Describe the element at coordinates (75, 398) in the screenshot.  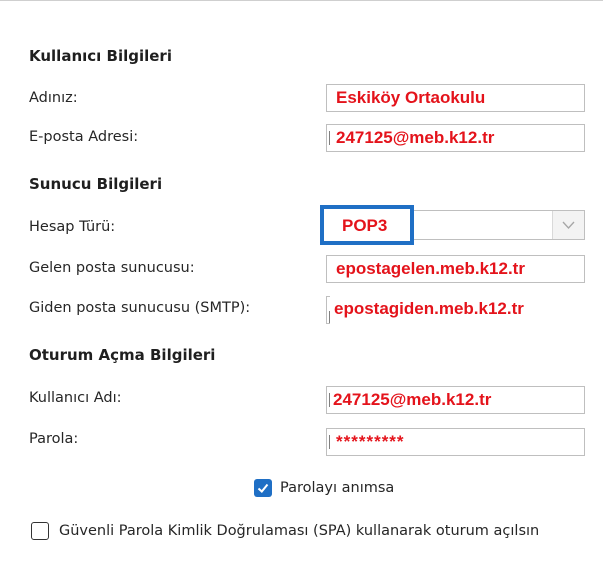
I see `username-label: Kullanıcı Adı:` at that location.